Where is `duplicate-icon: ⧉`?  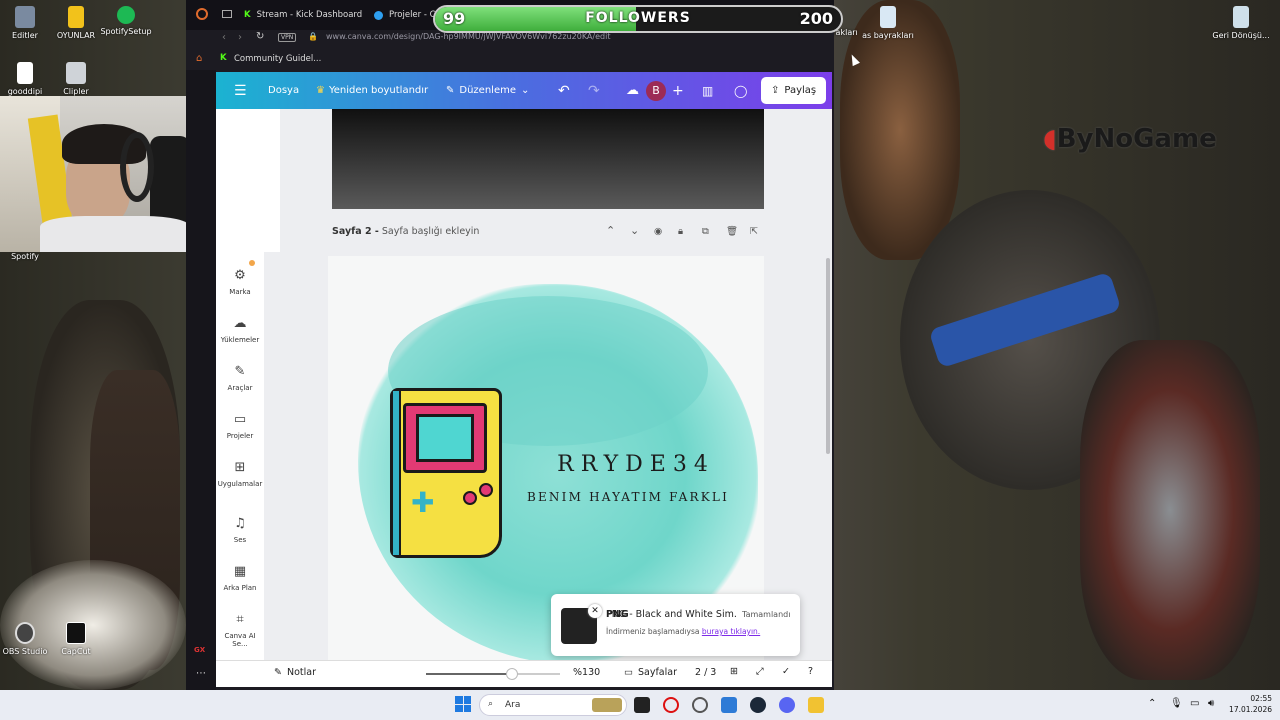
duplicate-icon: ⧉ is located at coordinates (705, 231).